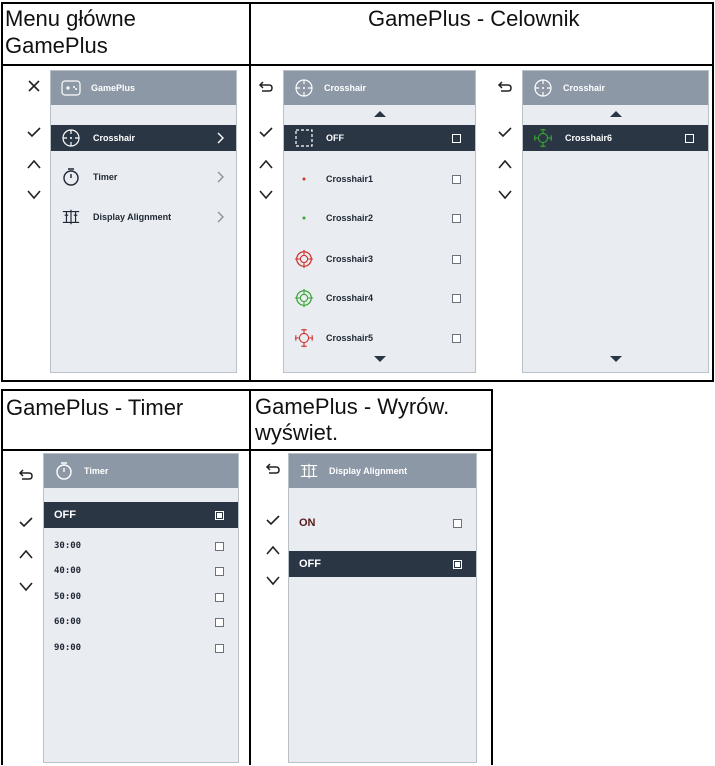 This screenshot has width=715, height=766. What do you see at coordinates (350, 179) in the screenshot?
I see `option-label: Crosshair1` at bounding box center [350, 179].